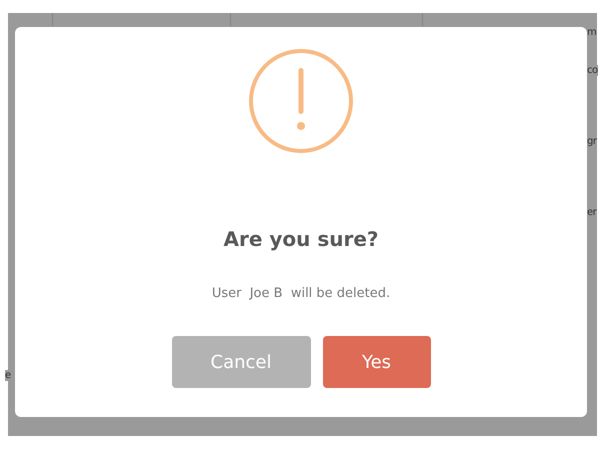  What do you see at coordinates (301, 101) in the screenshot?
I see `warning-icon` at bounding box center [301, 101].